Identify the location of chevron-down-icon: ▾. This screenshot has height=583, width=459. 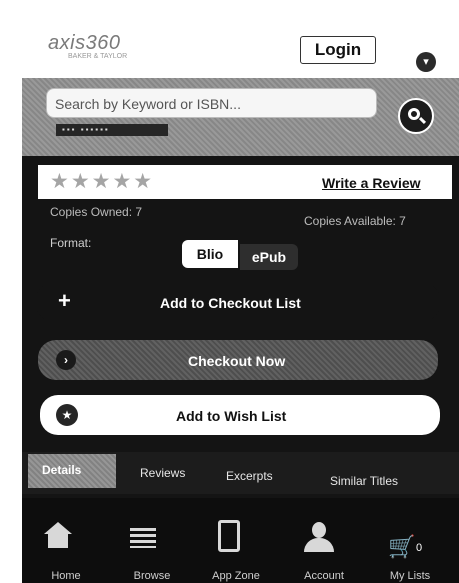
(426, 62).